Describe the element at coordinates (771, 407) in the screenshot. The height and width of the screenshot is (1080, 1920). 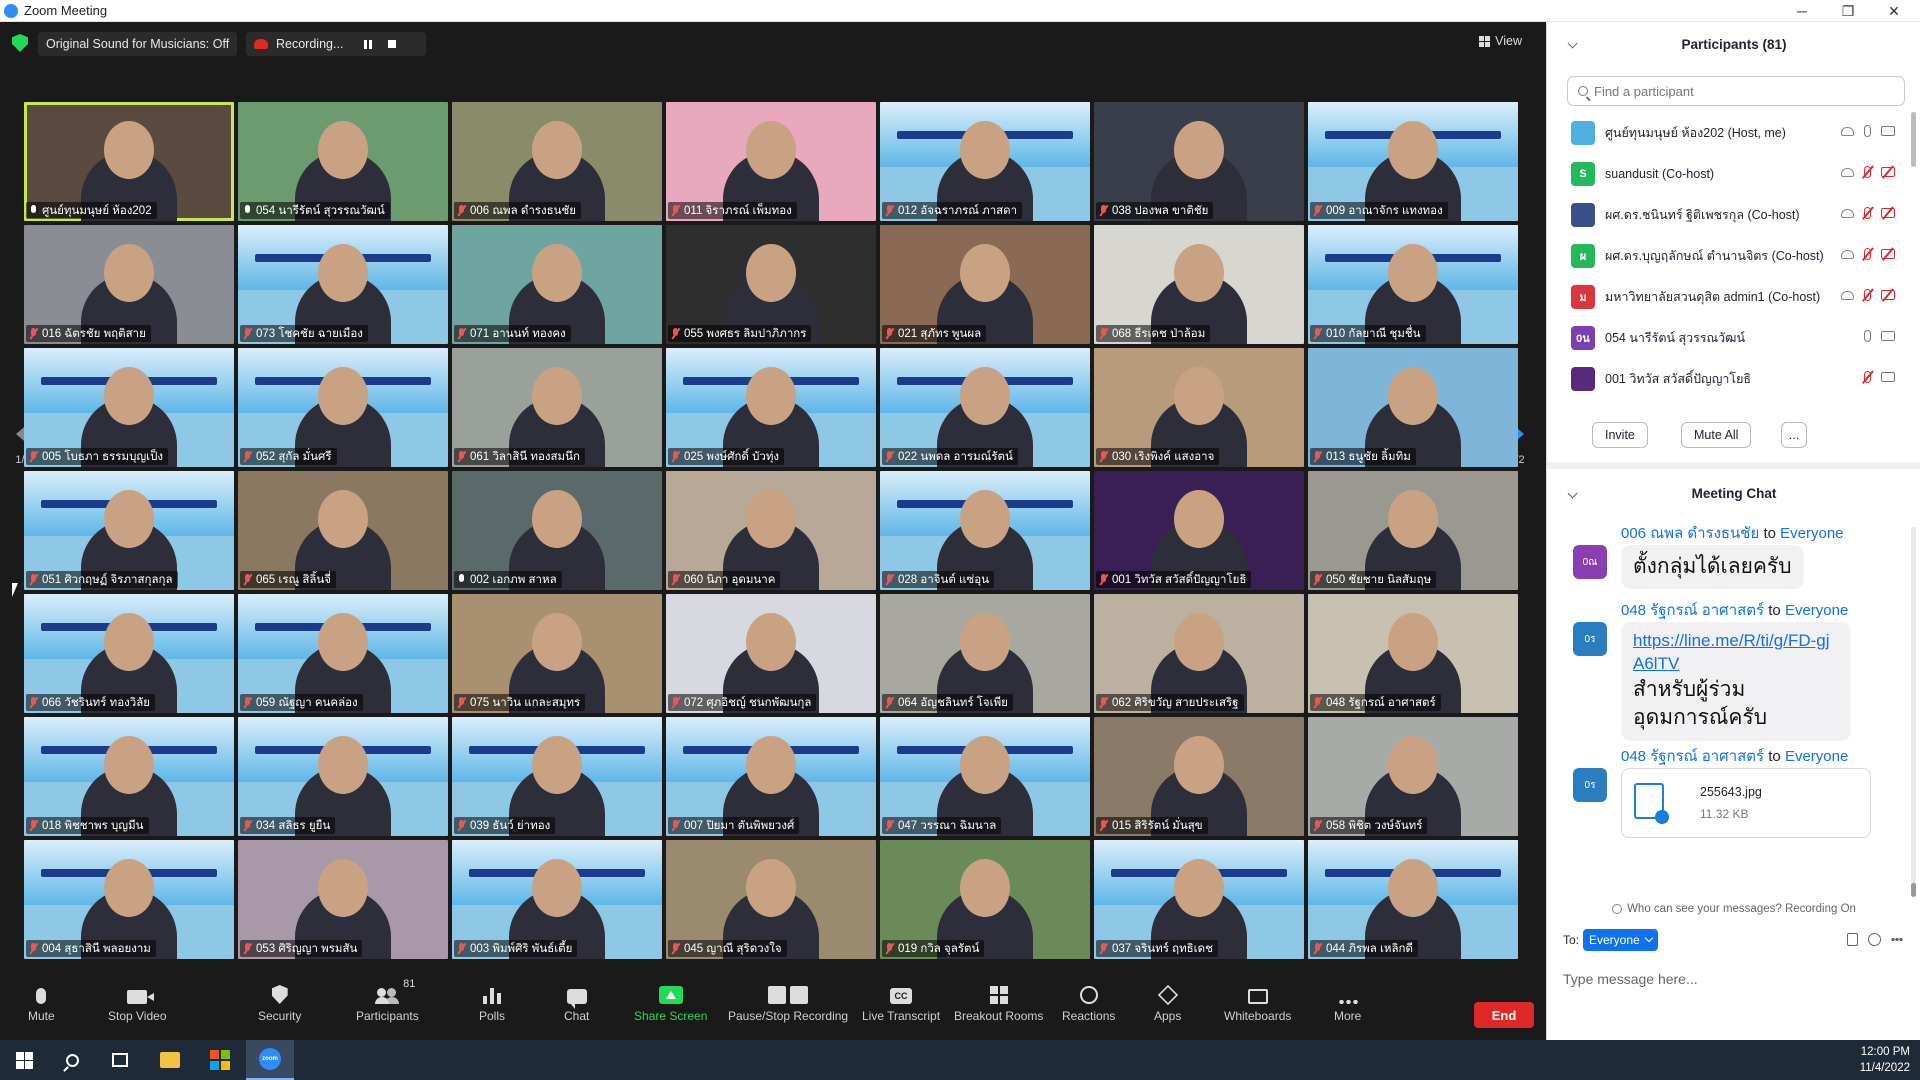
I see `video-tile: 025 พงษ์ศักดิ์ บัวทุ่ง` at that location.